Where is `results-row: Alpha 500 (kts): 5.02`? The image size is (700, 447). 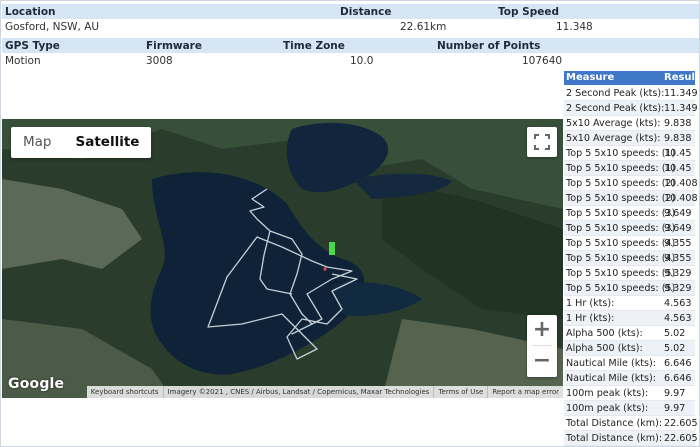
results-row: Alpha 500 (kts): 5.02 is located at coordinates (629, 348).